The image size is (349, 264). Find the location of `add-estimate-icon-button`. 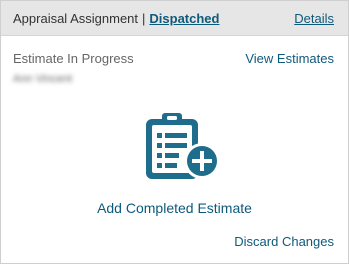

add-estimate-icon-button is located at coordinates (184, 146).